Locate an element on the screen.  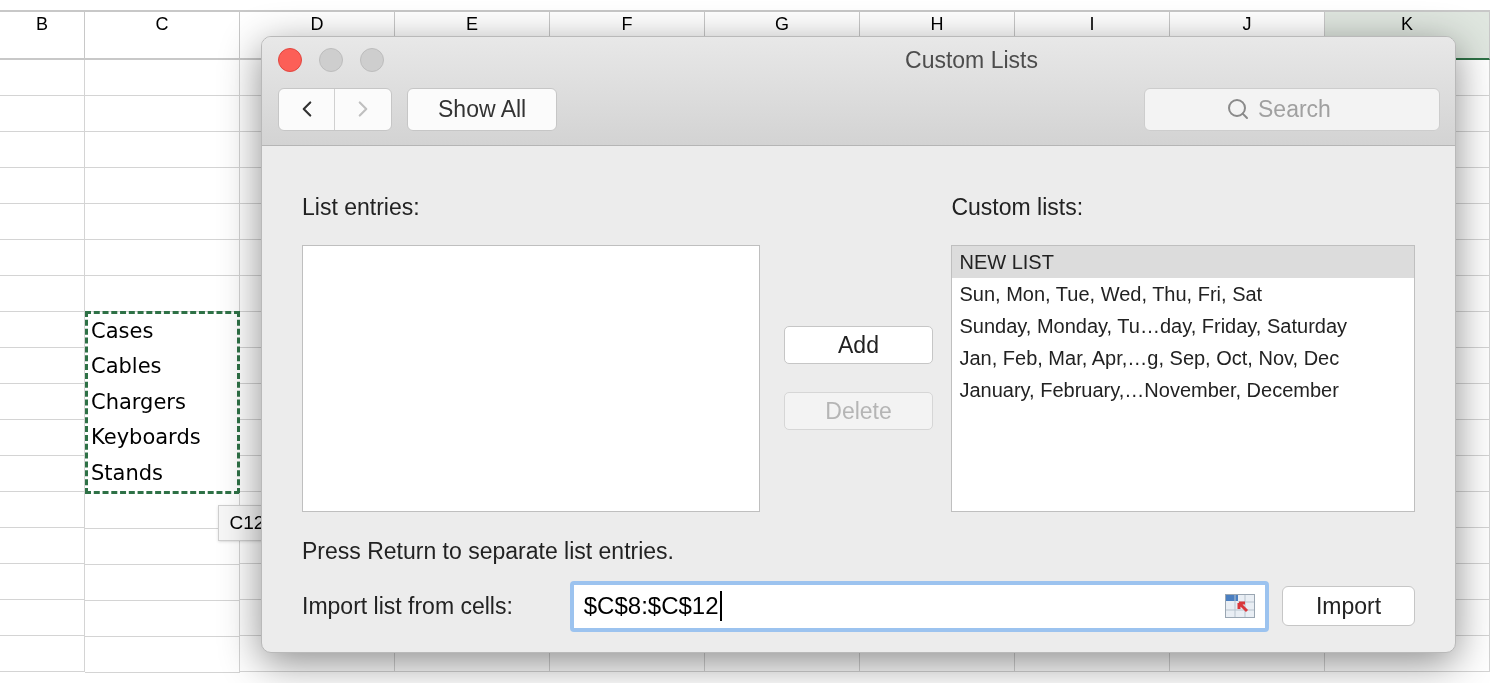
table-cell-text: Stands is located at coordinates (127, 473).